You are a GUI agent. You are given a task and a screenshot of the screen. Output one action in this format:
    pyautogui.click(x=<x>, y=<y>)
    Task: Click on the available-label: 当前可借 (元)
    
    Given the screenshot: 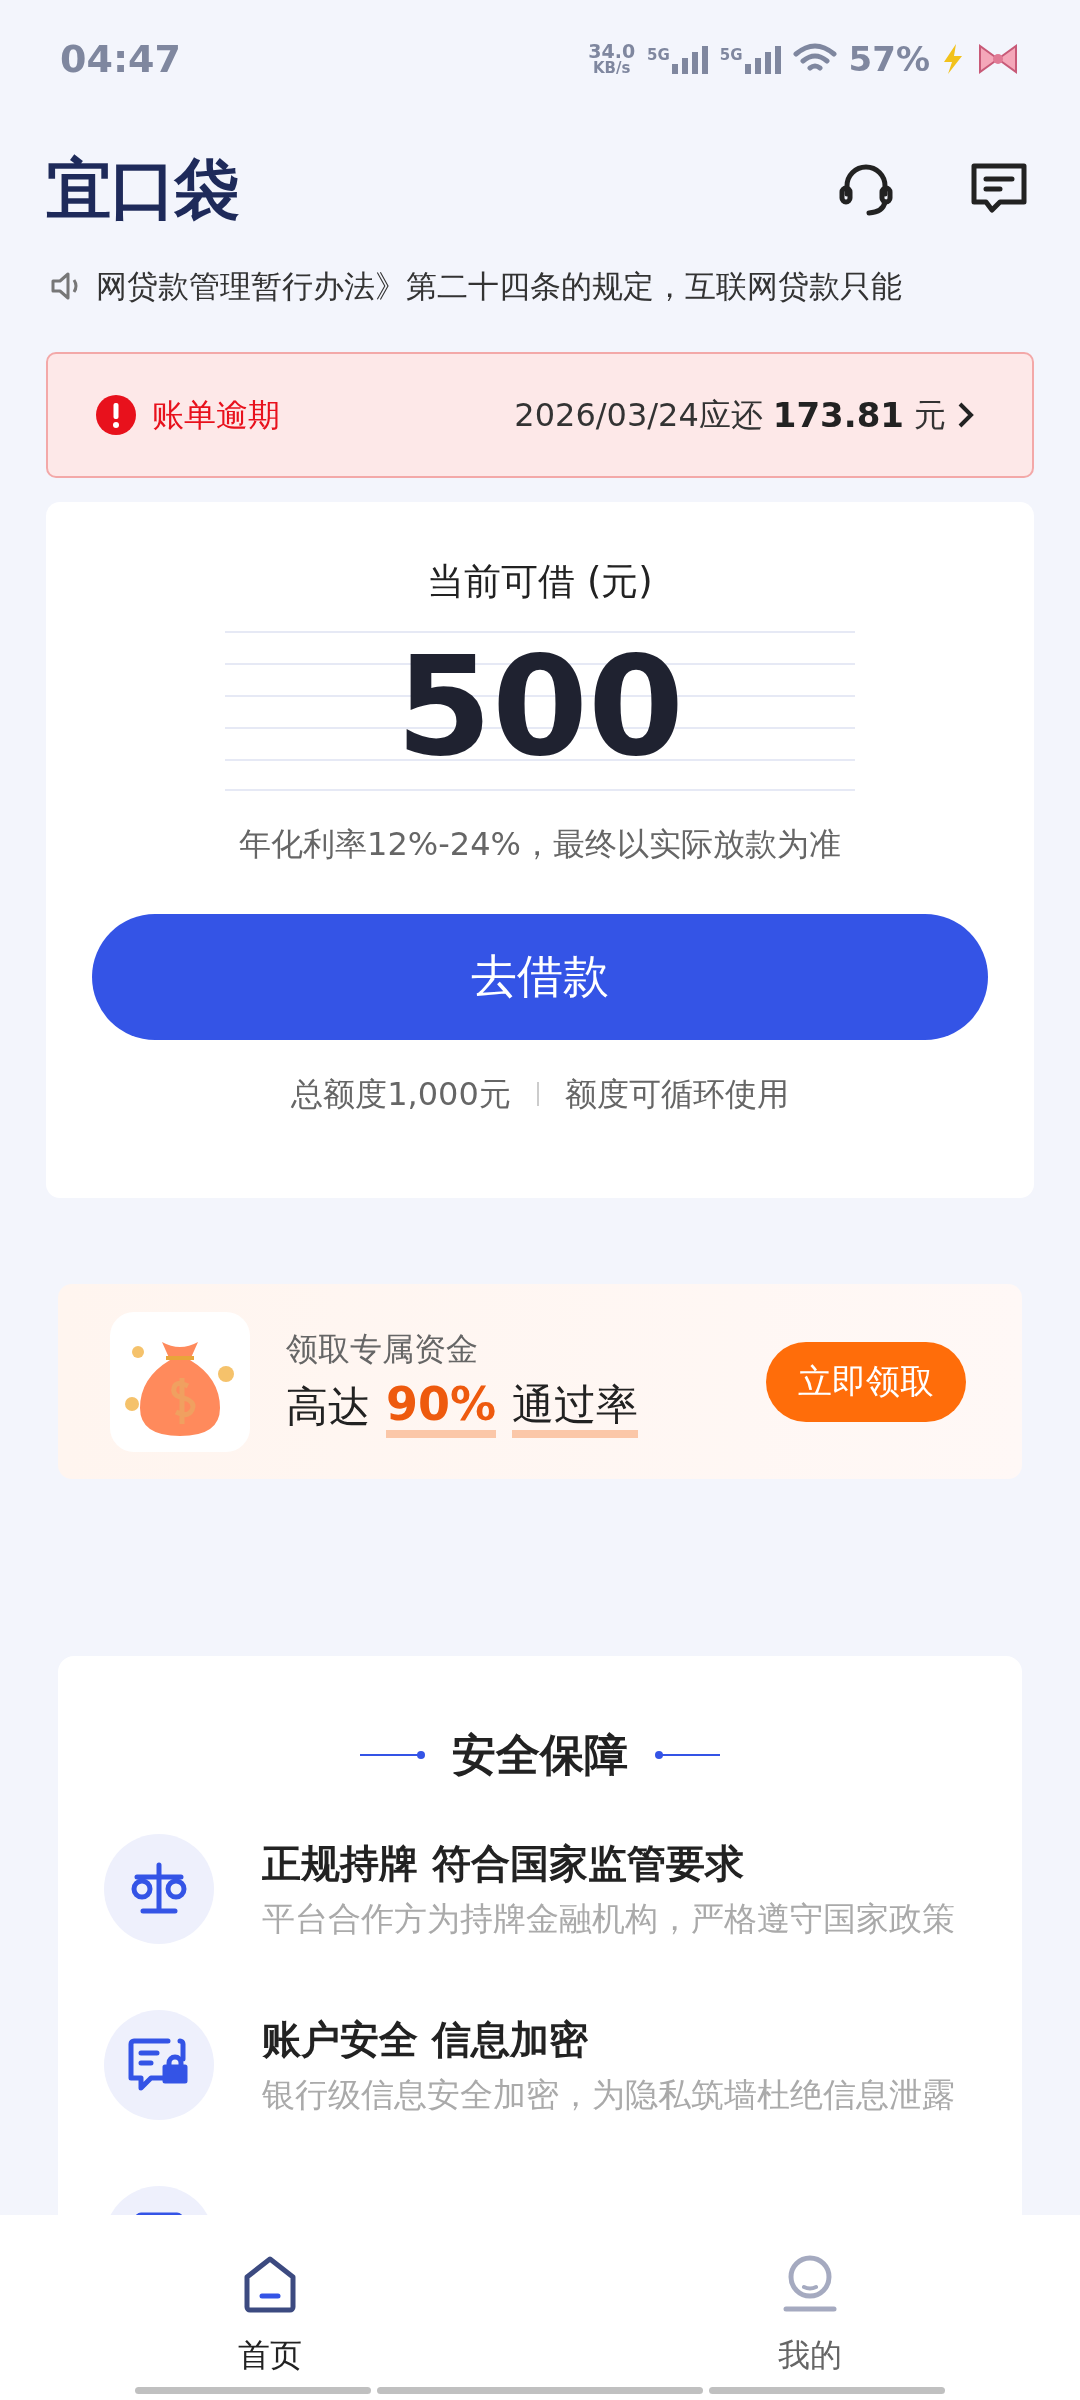 What is the action you would take?
    pyautogui.click(x=540, y=582)
    